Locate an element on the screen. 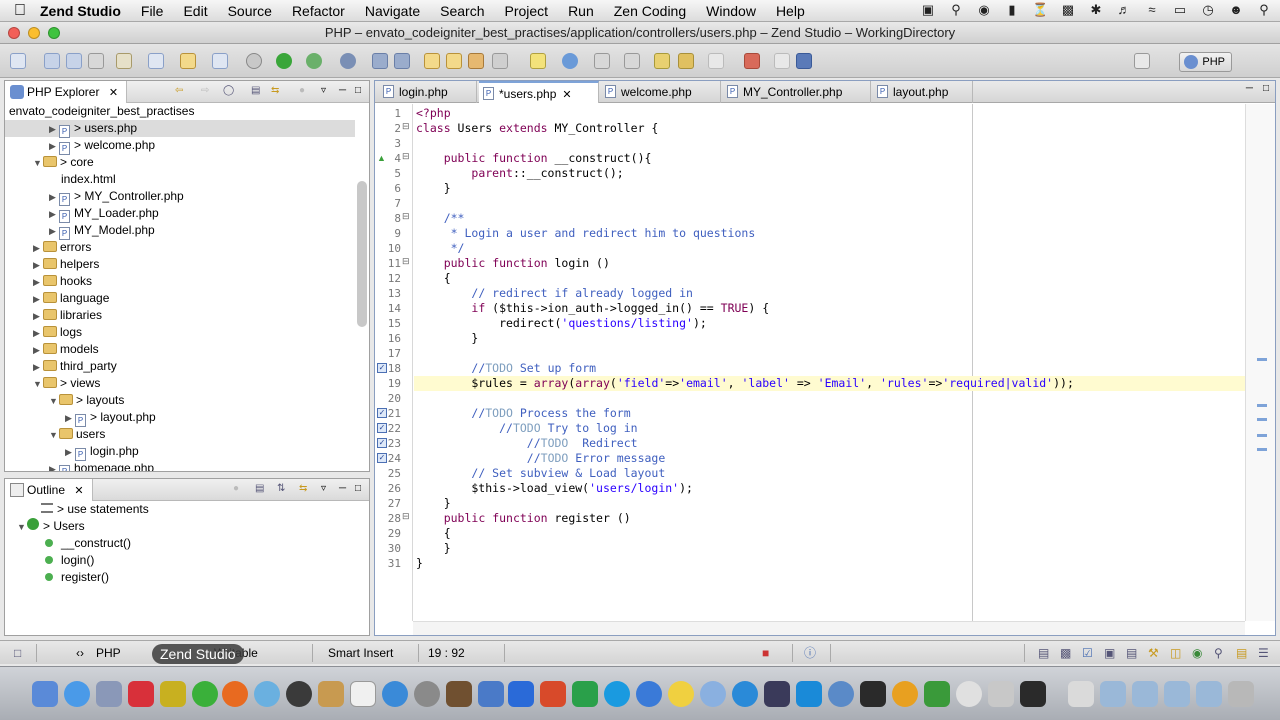  forward-nav-icon: ⇨ is located at coordinates (205, 90).